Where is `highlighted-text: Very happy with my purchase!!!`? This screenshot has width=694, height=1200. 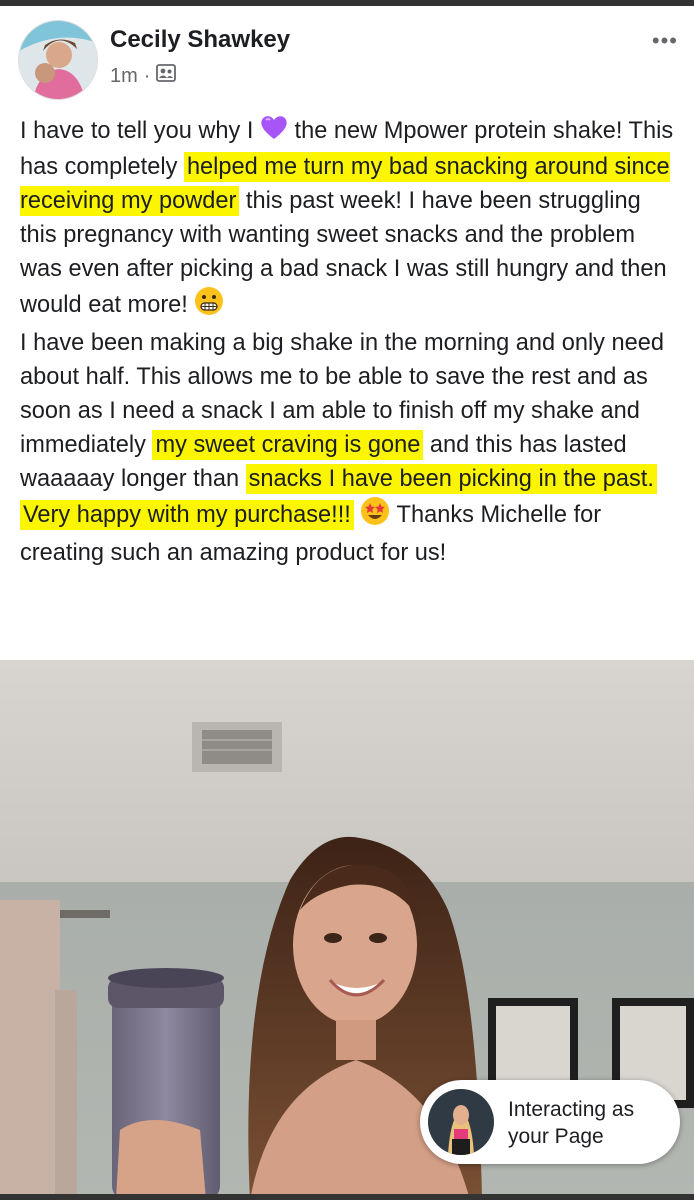 highlighted-text: Very happy with my purchase!!! is located at coordinates (187, 515).